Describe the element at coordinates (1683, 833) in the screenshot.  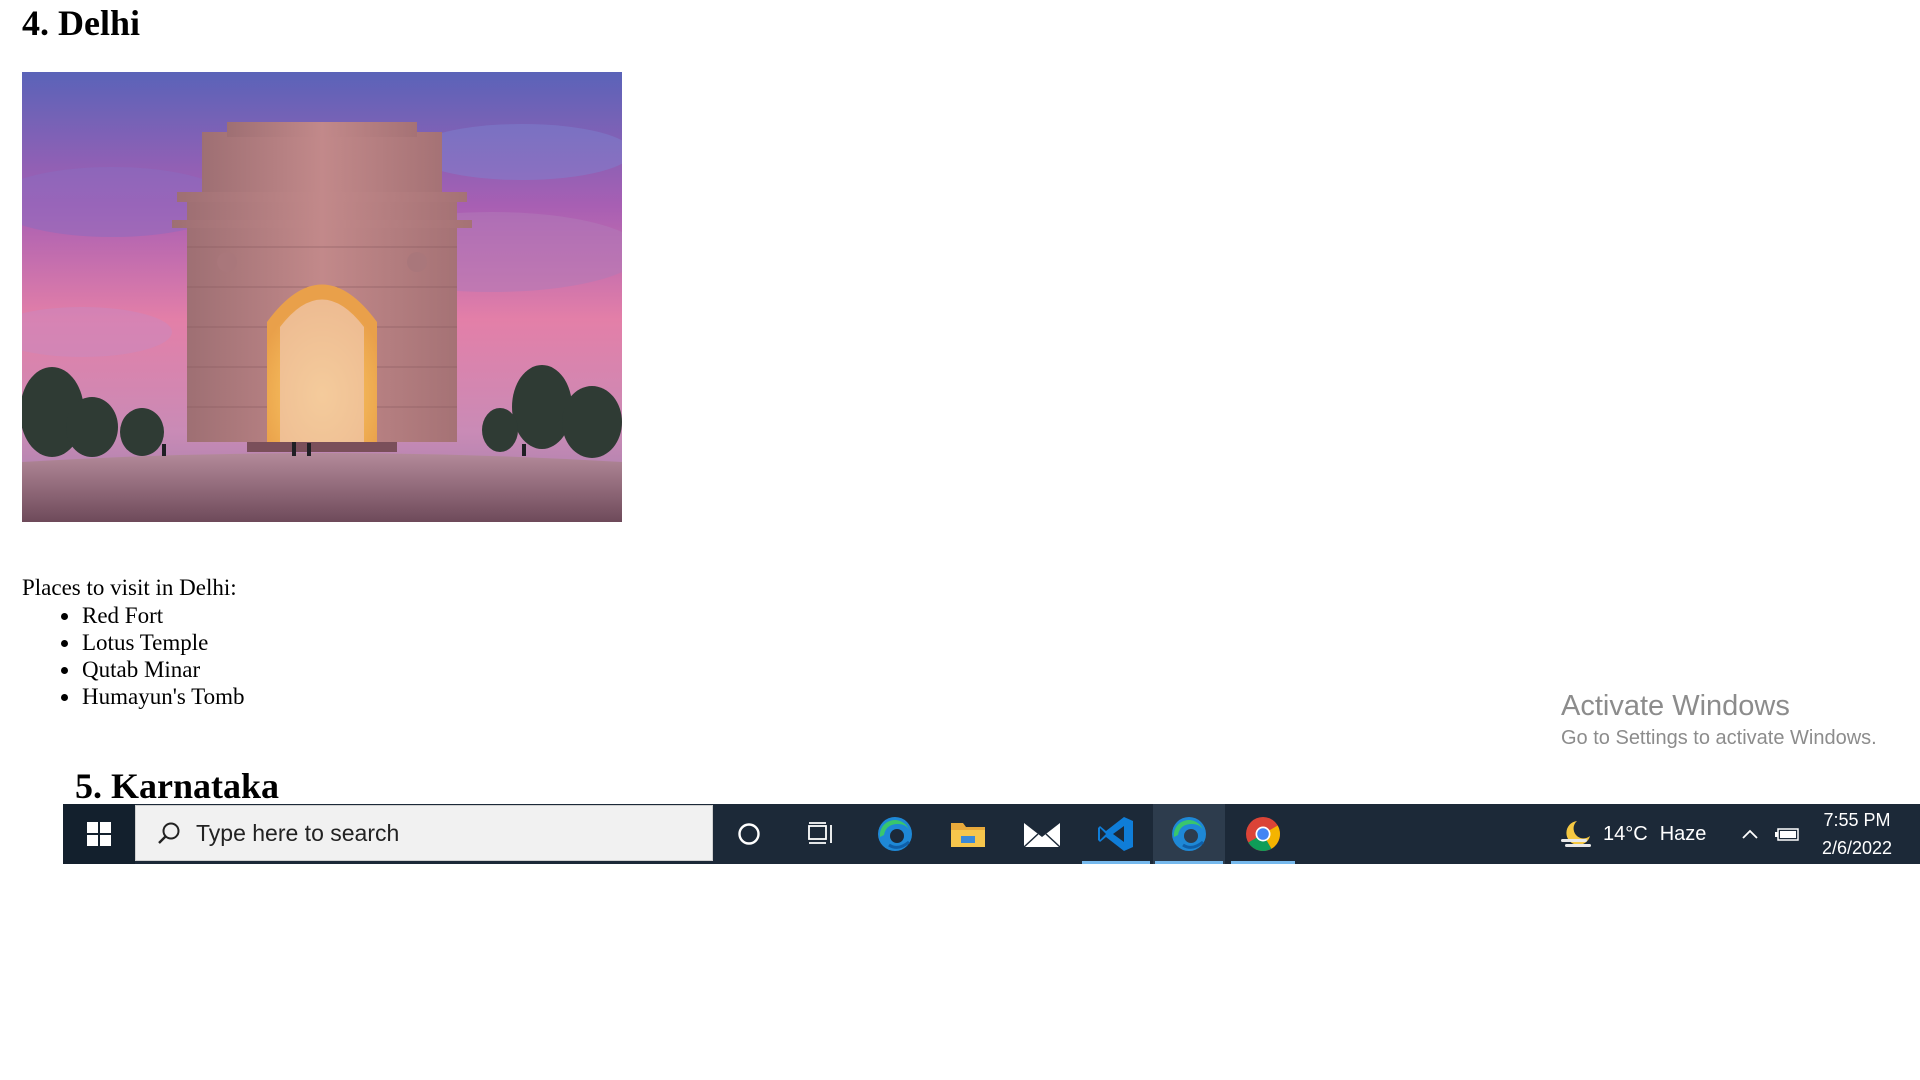
I see `weather-condition: Haze` at that location.